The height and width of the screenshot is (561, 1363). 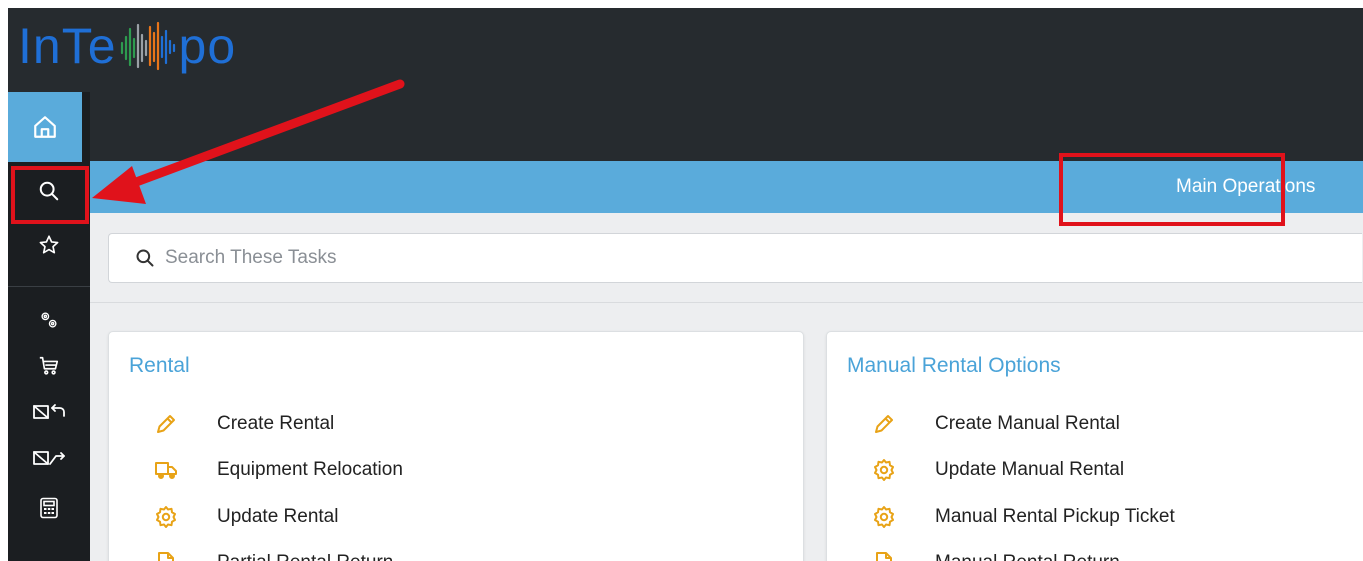 I want to click on logo-wave-icon, so click(x=147, y=46).